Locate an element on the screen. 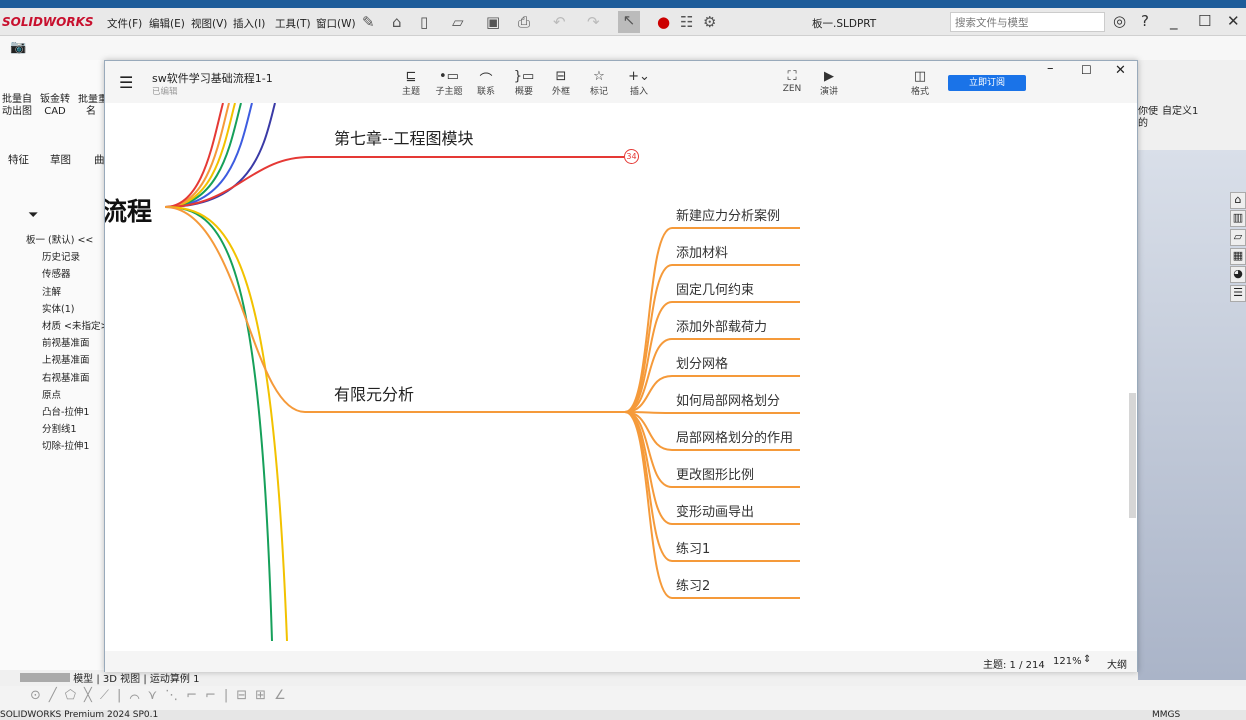 This screenshot has height=720, width=1246. topic-button: ⊑ 主题 is located at coordinates (411, 83).